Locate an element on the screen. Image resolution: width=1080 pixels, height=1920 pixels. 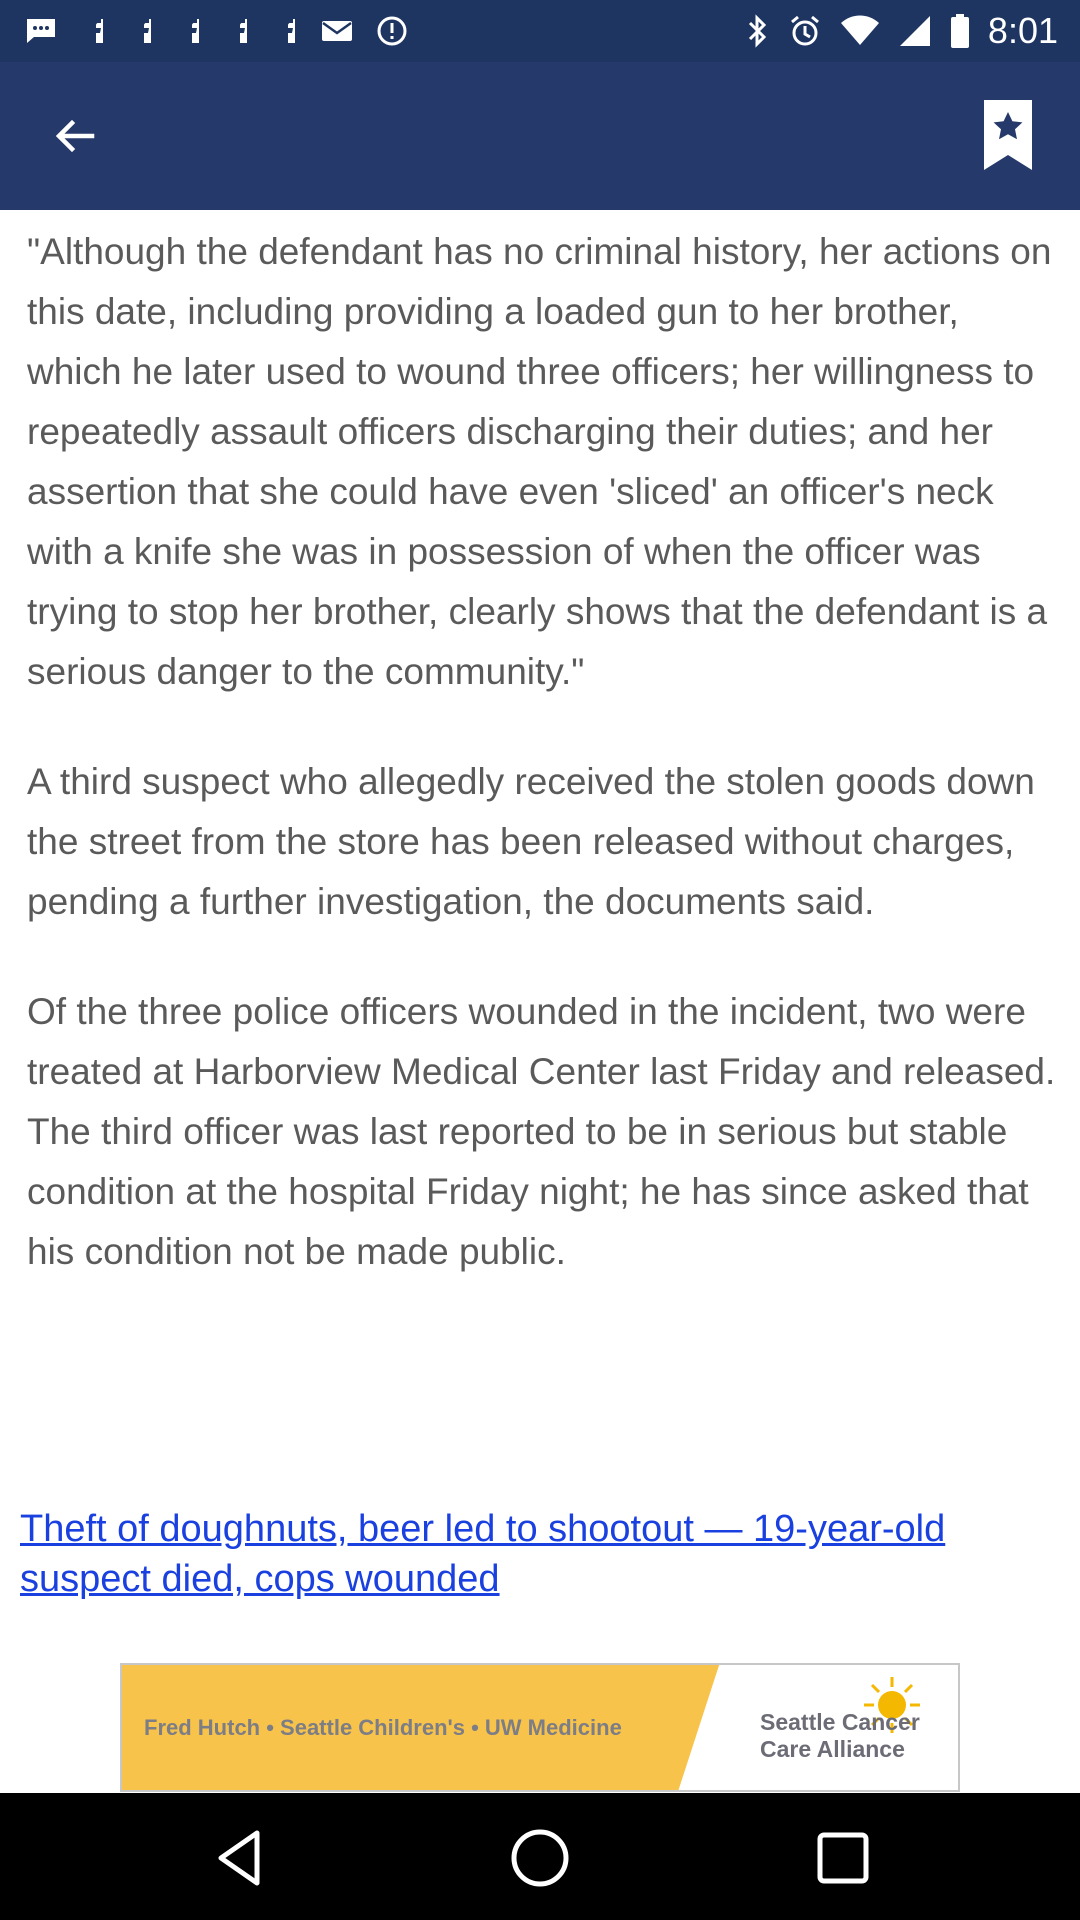
app-bar is located at coordinates (540, 136).